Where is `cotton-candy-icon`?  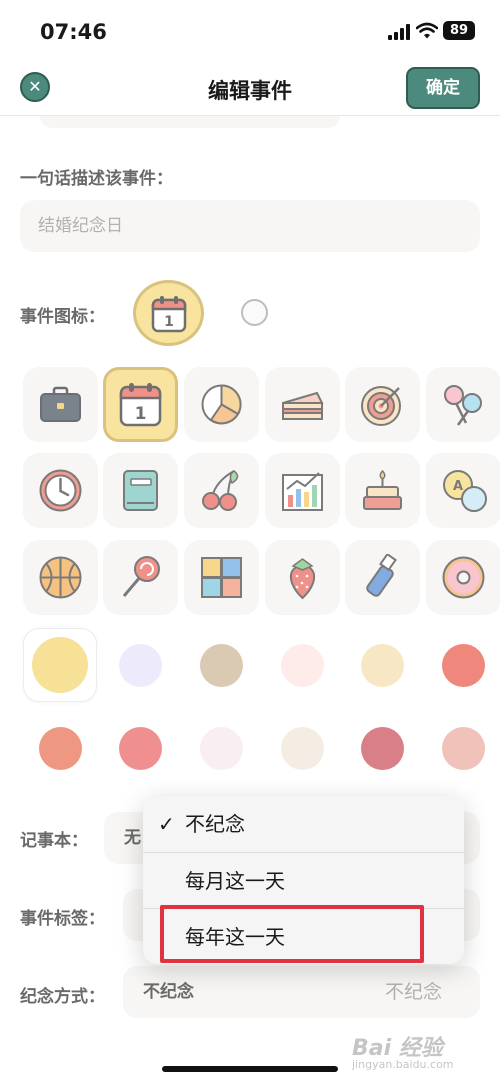 cotton-candy-icon is located at coordinates (463, 405).